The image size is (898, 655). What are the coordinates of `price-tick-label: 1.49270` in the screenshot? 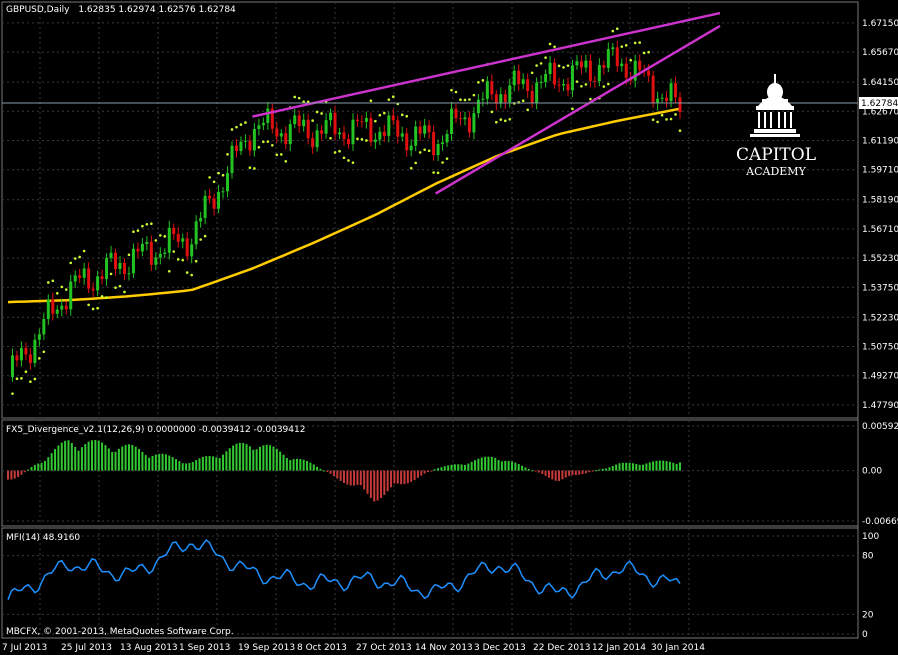 It's located at (880, 377).